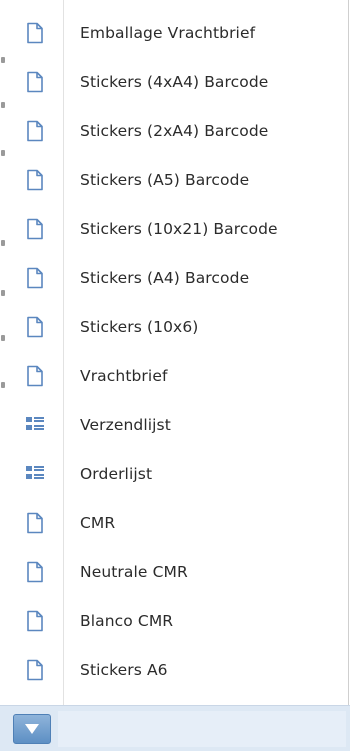 Image resolution: width=350 pixels, height=751 pixels. Describe the element at coordinates (179, 375) in the screenshot. I see `menu-item: Vrachtbrief` at that location.